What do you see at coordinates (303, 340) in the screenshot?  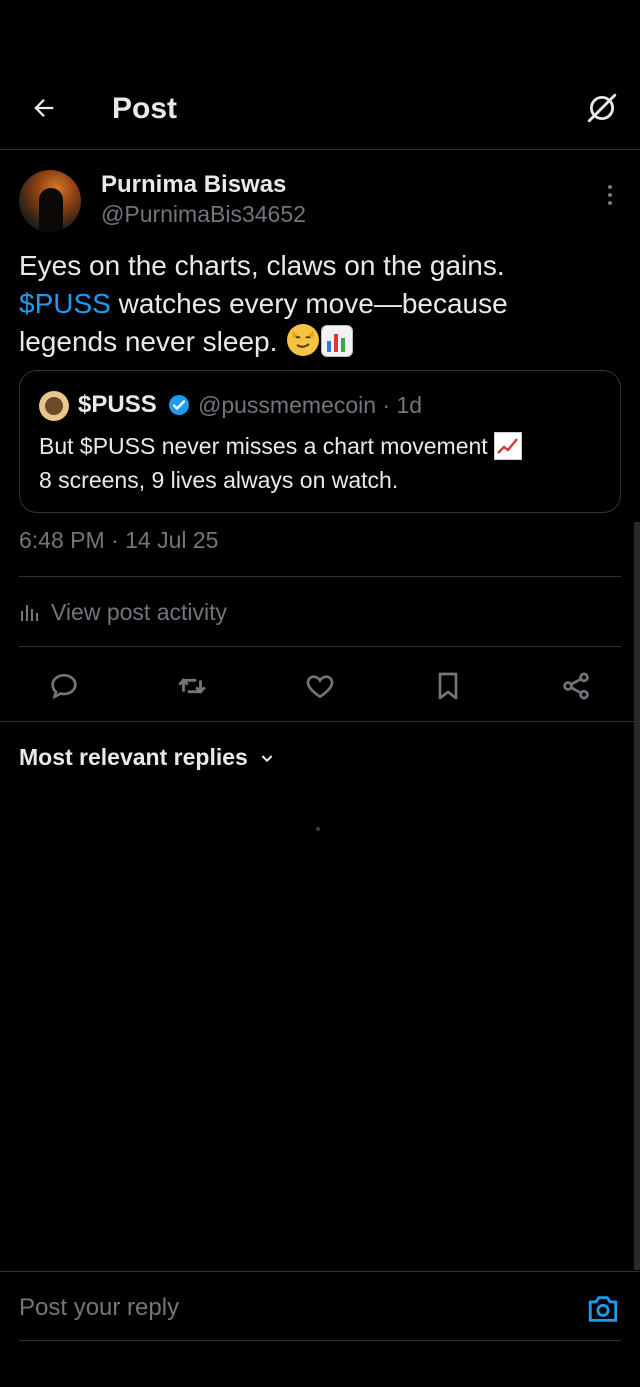 I see `smirking-cat-emoji-icon` at bounding box center [303, 340].